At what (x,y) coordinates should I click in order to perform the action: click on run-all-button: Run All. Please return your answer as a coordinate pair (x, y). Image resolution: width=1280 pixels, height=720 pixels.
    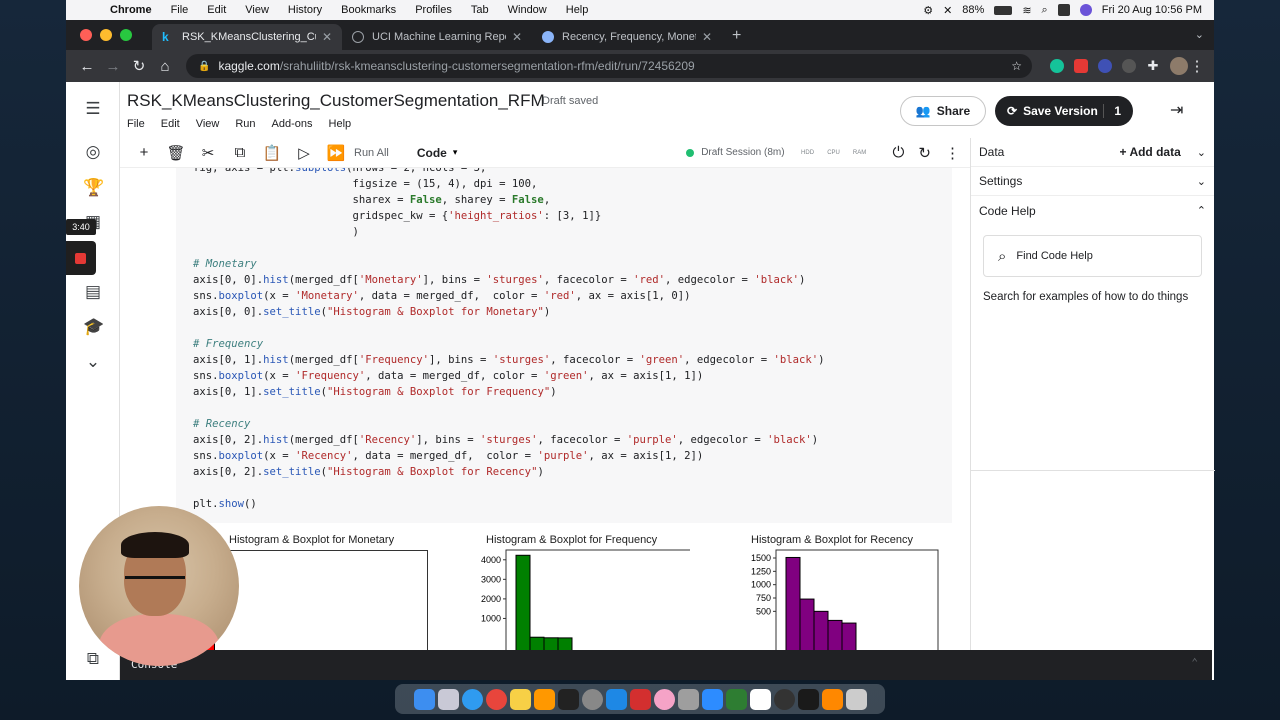
    Looking at the image, I should click on (371, 153).